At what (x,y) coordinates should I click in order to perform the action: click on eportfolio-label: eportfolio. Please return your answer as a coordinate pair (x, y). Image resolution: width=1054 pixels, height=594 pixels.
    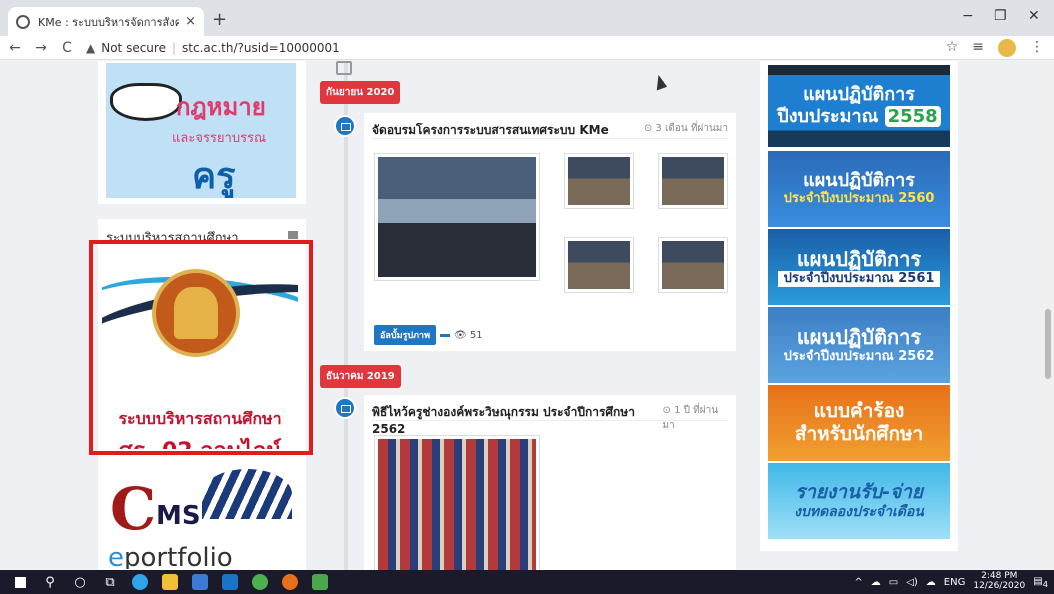
    Looking at the image, I should click on (170, 556).